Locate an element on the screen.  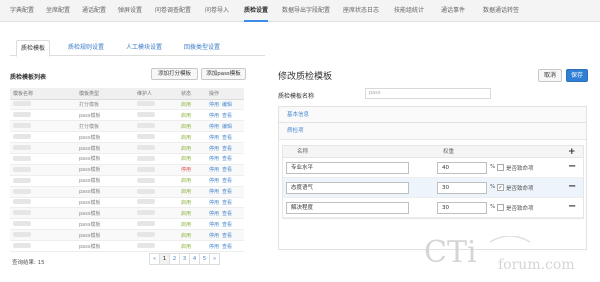
qc-item-weight-input: 40 is located at coordinates (462, 168).